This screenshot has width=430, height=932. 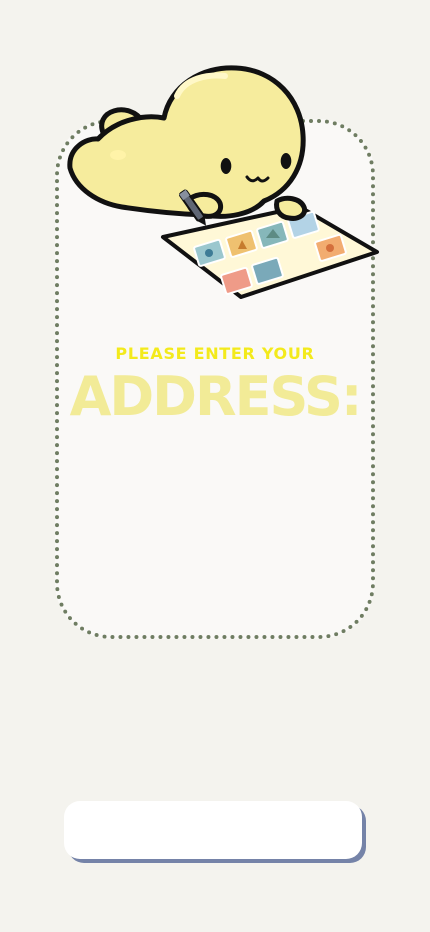 What do you see at coordinates (215, 353) in the screenshot?
I see `address-eyebrow-title: PLEASE ENTER YOUR` at bounding box center [215, 353].